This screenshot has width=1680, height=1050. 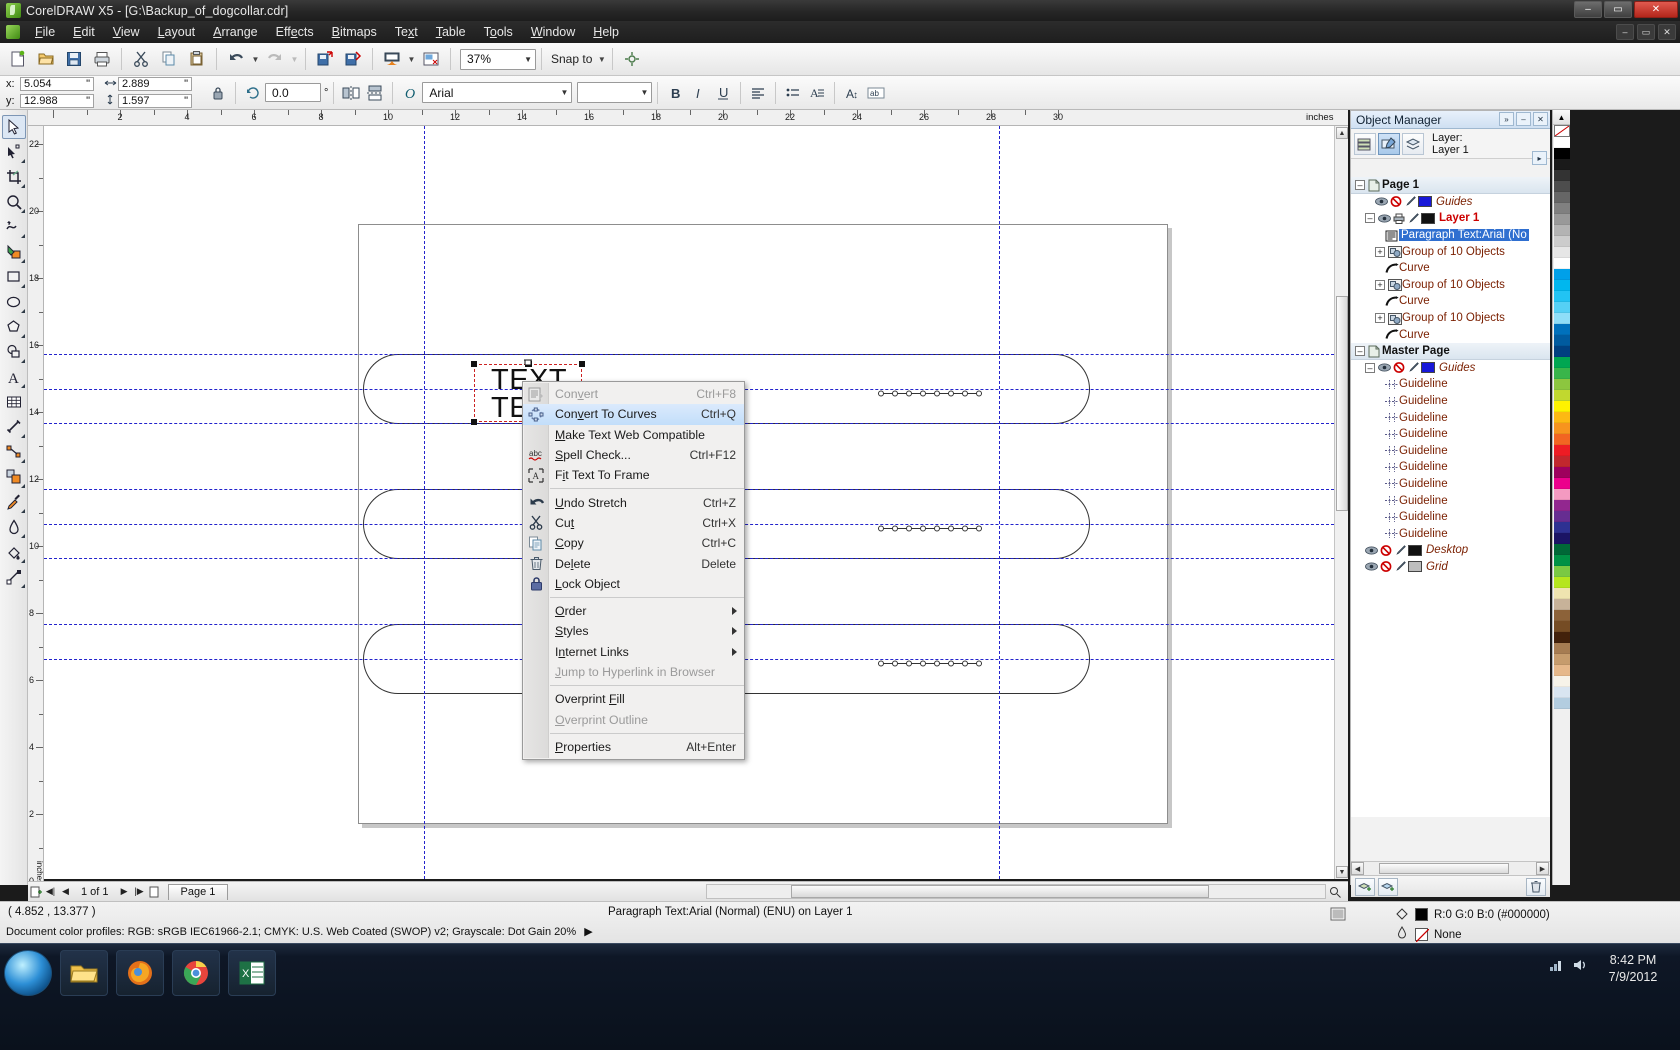 I want to click on tree-scroll-left-icon: ◀, so click(x=1357, y=868).